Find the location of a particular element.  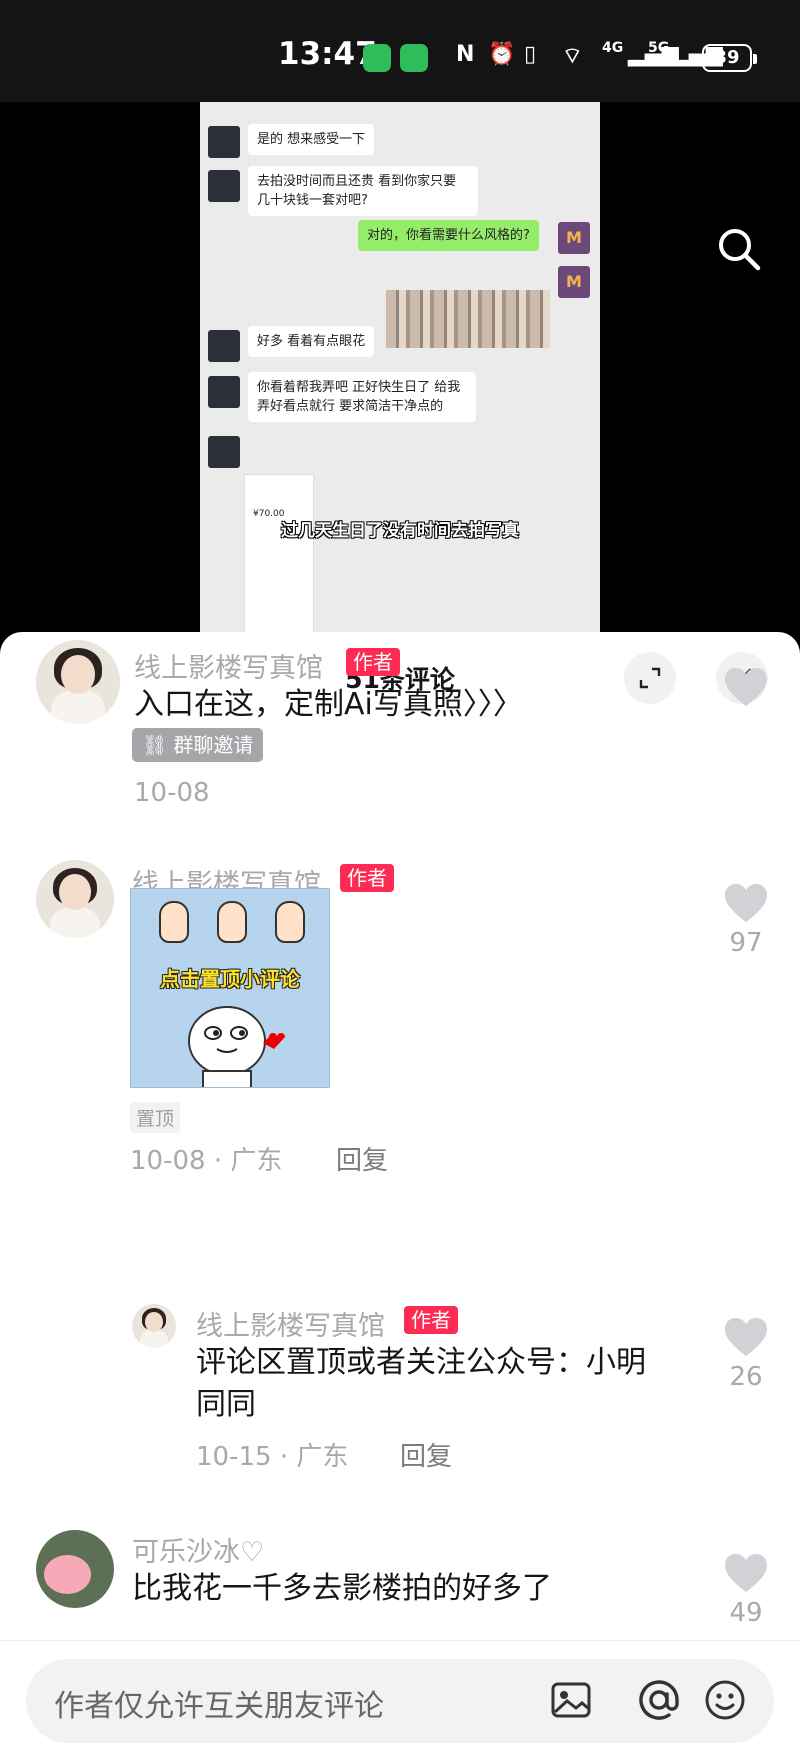

comment-input: 作者仅允许互关朋友评论 is located at coordinates (400, 1701).